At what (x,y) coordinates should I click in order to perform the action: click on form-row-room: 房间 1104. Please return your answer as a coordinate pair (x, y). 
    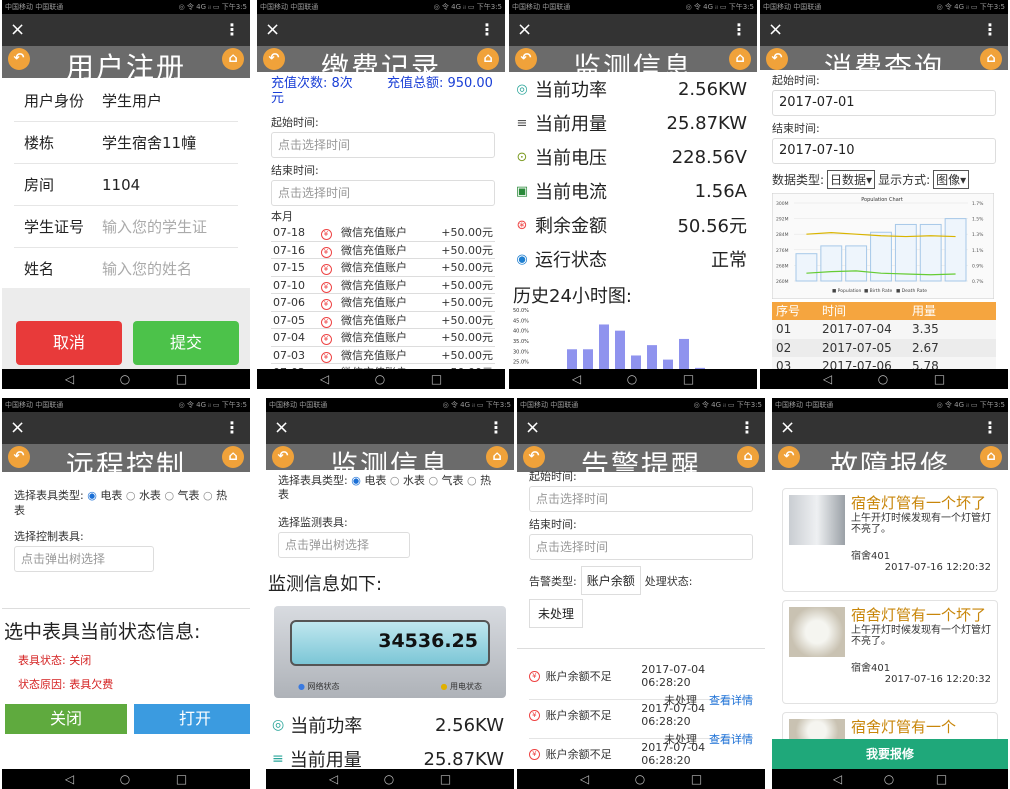
    Looking at the image, I should click on (126, 185).